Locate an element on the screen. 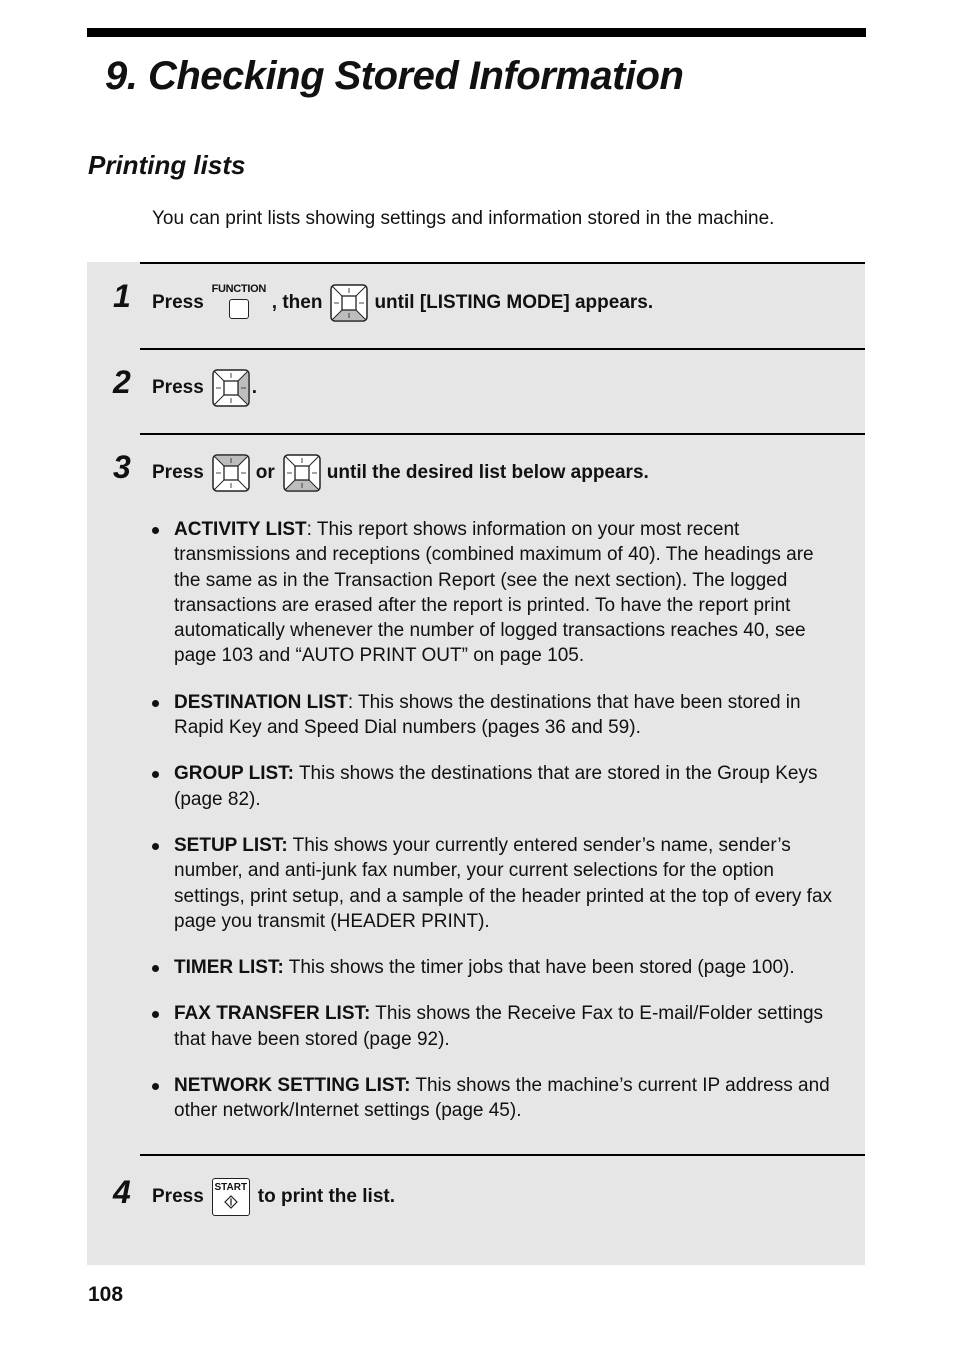 This screenshot has width=954, height=1352. start-key-label: START is located at coordinates (231, 1187).